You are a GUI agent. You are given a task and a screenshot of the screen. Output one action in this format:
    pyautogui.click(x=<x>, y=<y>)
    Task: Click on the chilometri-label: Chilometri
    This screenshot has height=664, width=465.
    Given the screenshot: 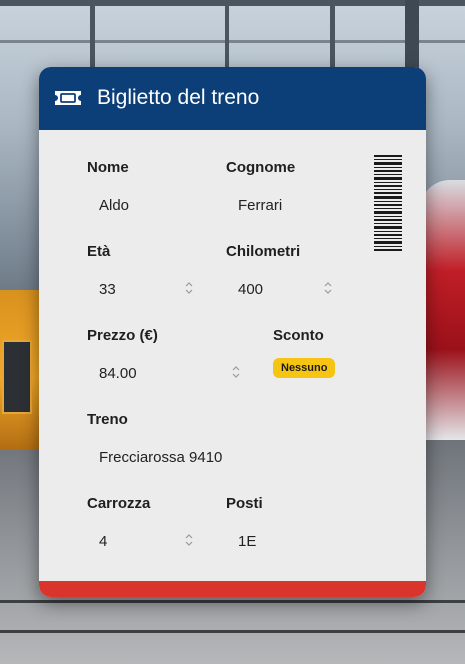 What is the action you would take?
    pyautogui.click(x=263, y=251)
    